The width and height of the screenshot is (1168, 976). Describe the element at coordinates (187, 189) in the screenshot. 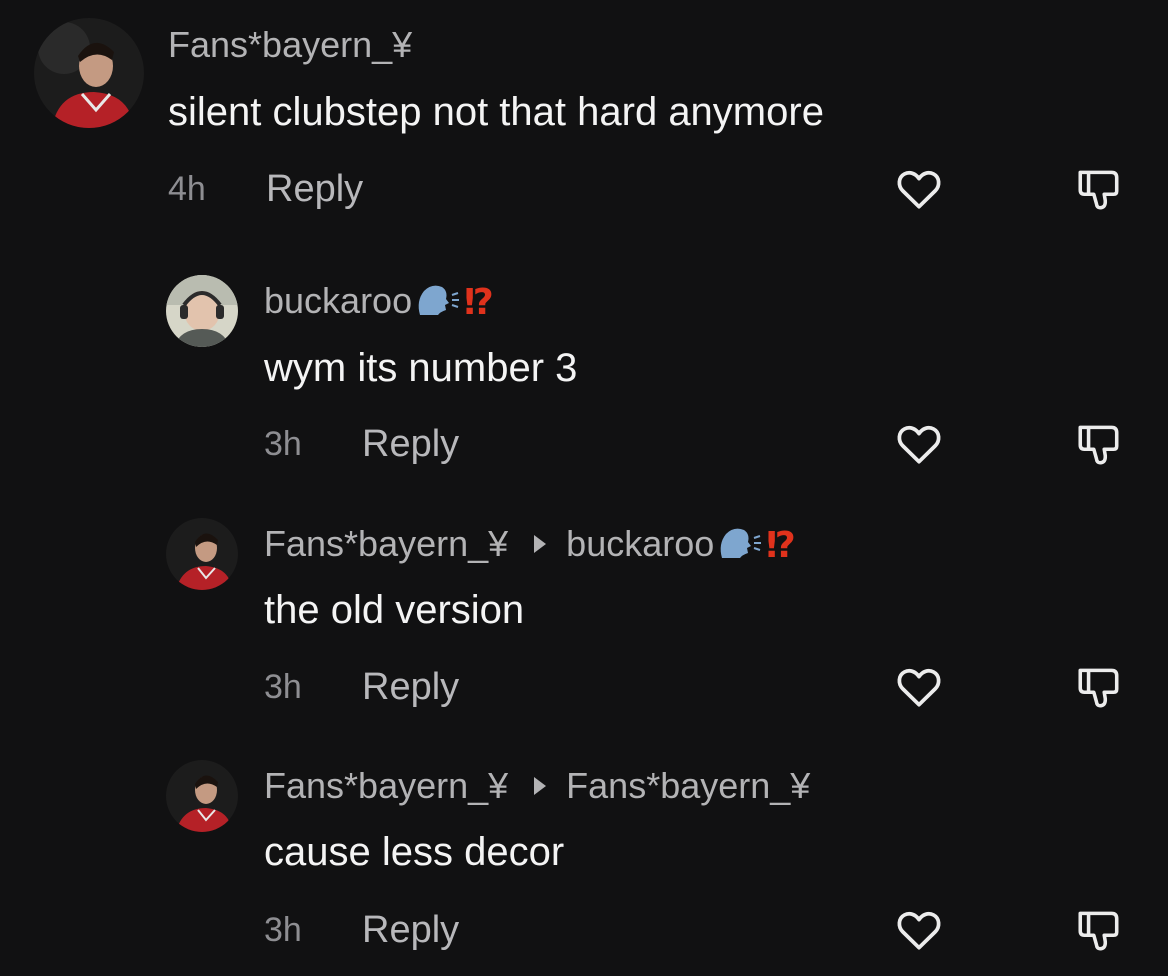

I see `comment-timestamp: 4h` at that location.